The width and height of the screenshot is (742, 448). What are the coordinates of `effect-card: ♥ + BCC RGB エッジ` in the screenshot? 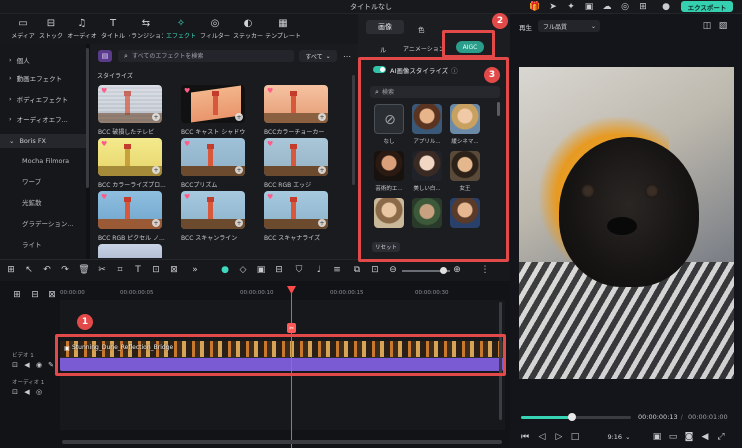 It's located at (296, 165).